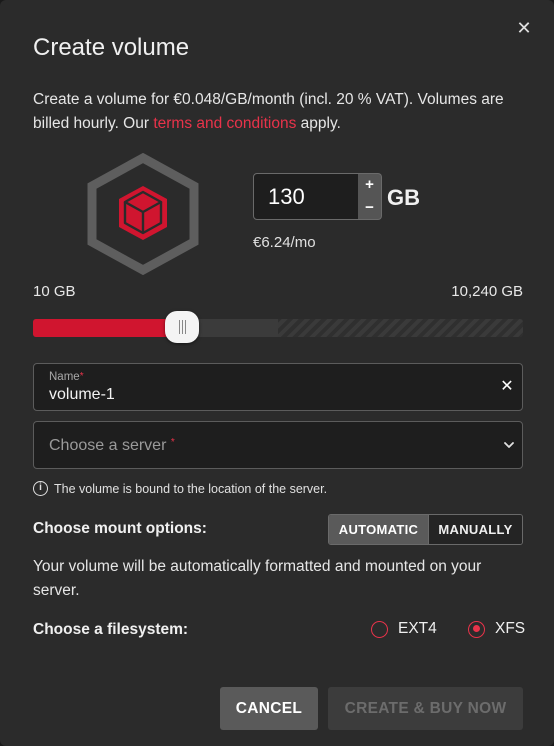 This screenshot has width=554, height=746. What do you see at coordinates (278, 328) in the screenshot?
I see `size-slider-track` at bounding box center [278, 328].